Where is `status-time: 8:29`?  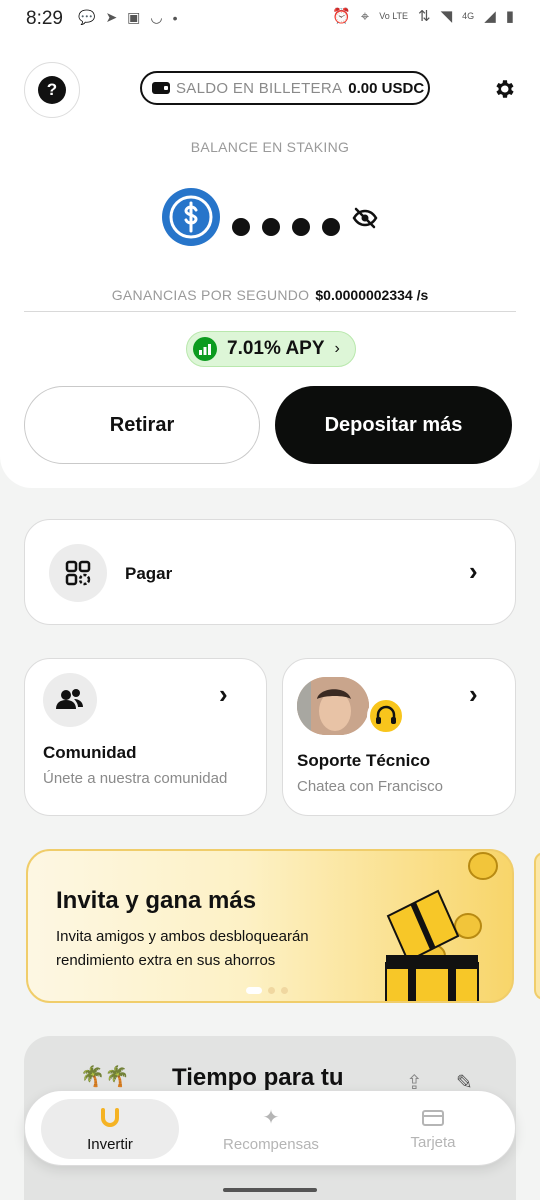
status-time: 8:29 is located at coordinates (44, 18).